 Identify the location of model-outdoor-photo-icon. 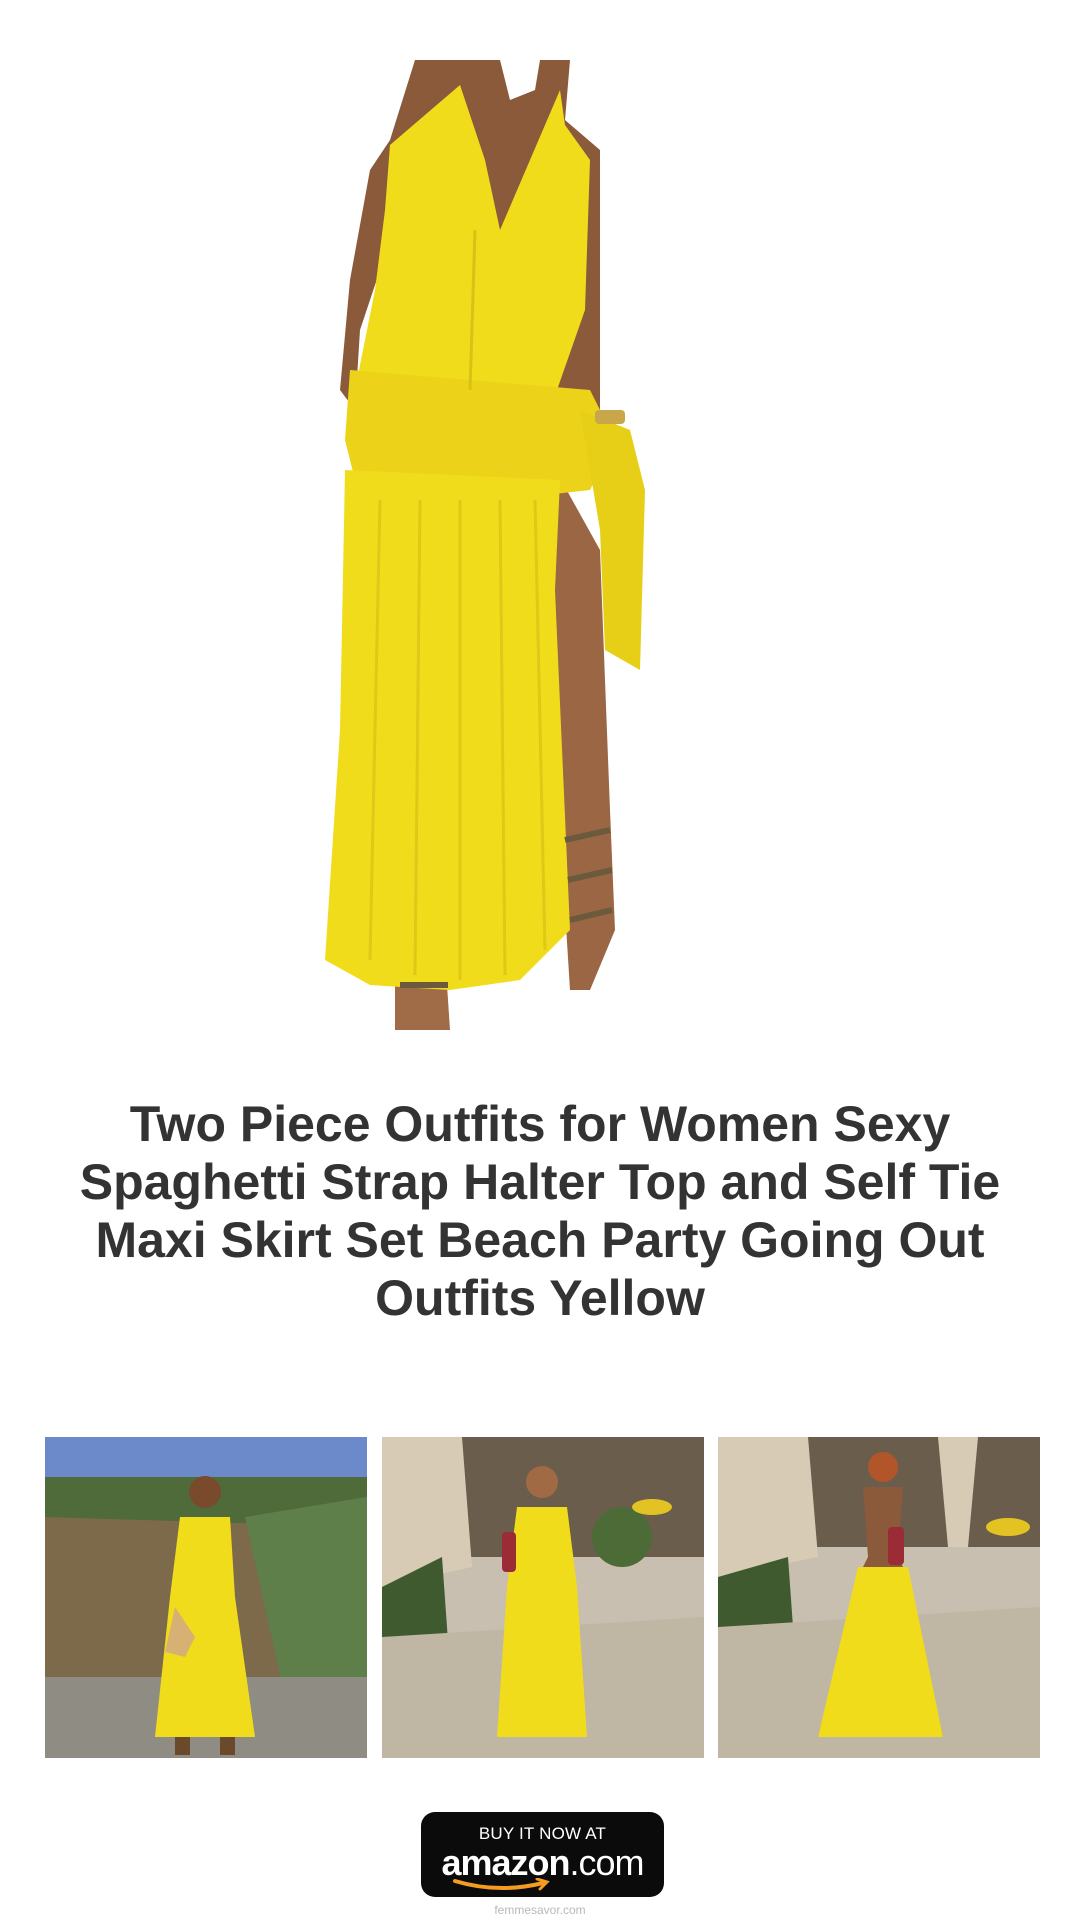
(206, 1597).